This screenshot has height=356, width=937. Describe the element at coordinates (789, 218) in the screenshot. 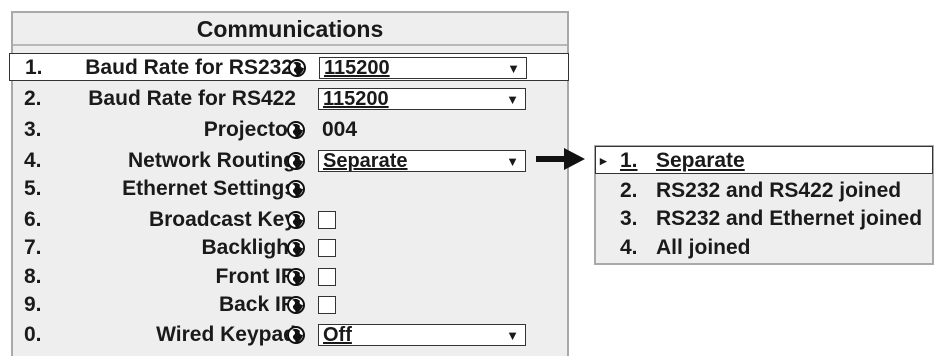

I see `option-label: RS232 and Ethernet joined` at that location.